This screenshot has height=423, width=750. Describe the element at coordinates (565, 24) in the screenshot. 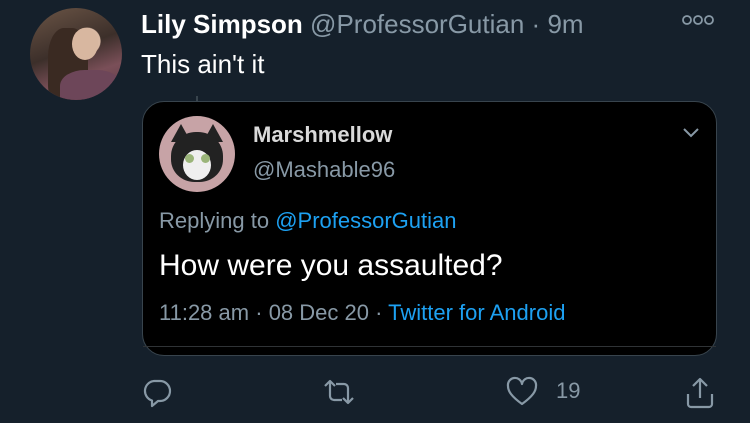

I see `tweet-time: 9m` at that location.